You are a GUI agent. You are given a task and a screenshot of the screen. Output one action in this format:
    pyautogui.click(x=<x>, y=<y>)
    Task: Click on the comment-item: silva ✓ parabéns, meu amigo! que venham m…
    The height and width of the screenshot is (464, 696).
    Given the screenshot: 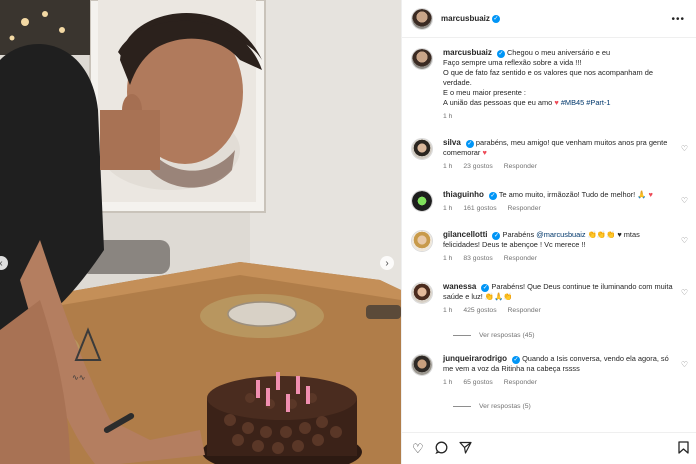 What is the action you would take?
    pyautogui.click(x=551, y=155)
    